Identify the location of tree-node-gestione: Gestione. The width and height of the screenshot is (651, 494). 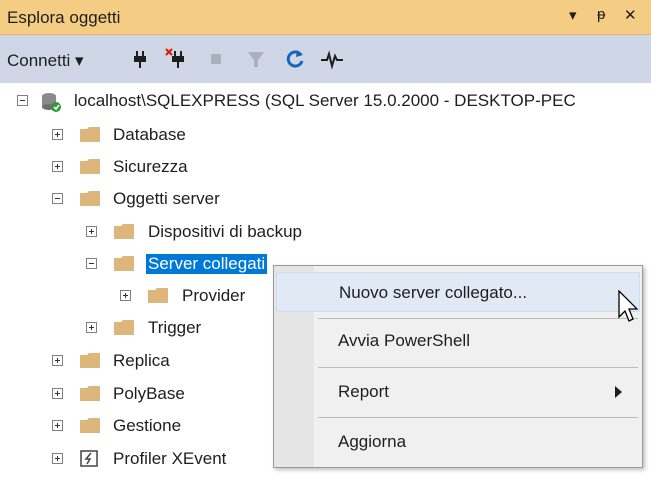
(136, 427).